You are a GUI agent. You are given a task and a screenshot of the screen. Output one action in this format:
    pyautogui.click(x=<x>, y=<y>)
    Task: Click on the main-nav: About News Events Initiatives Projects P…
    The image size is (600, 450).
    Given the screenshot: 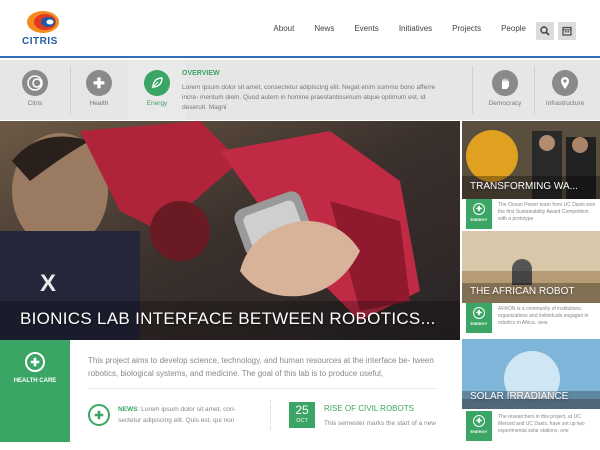 What is the action you would take?
    pyautogui.click(x=399, y=28)
    